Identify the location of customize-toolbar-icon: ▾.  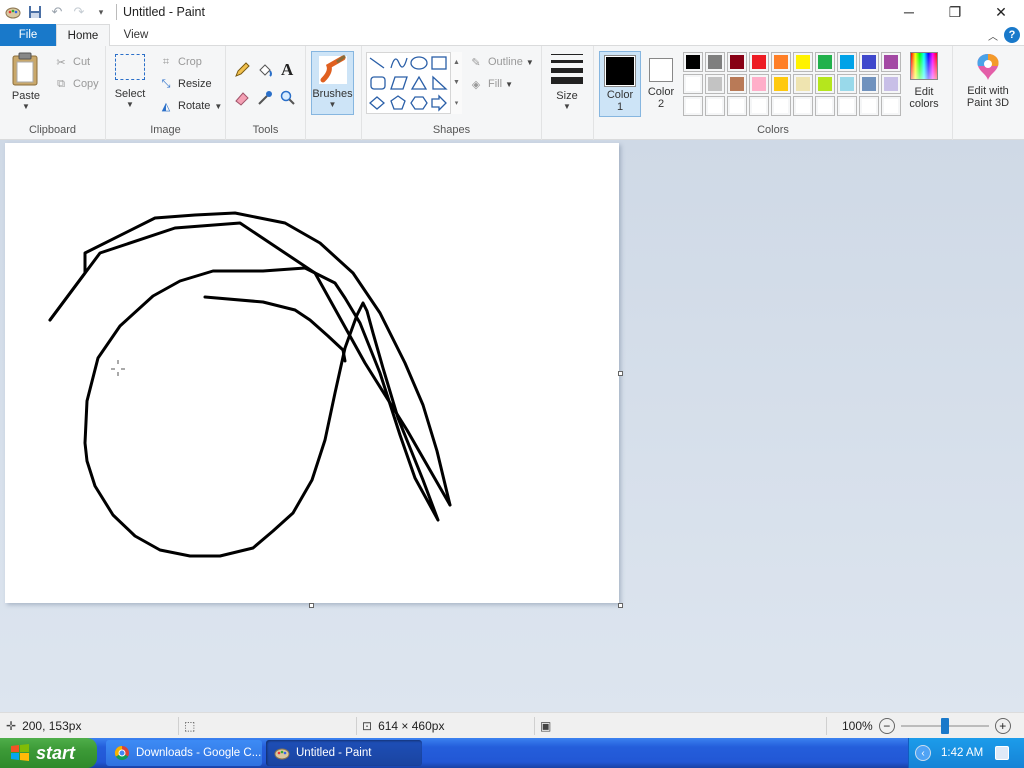
(101, 12).